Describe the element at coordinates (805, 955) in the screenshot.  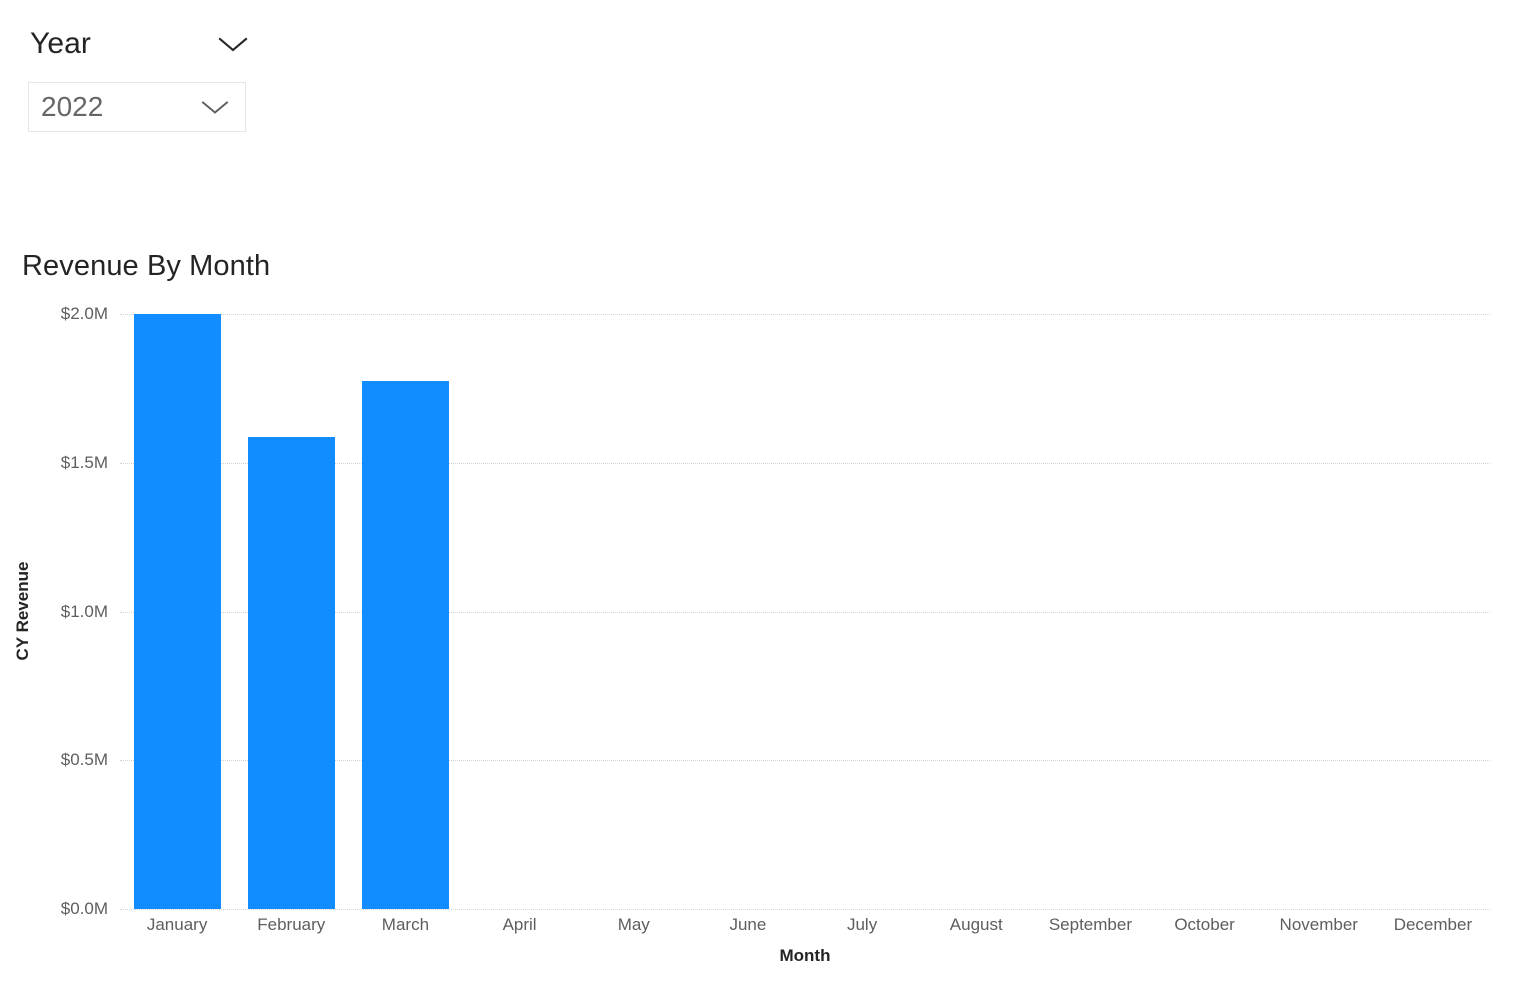
I see `x-axis-title: Month` at that location.